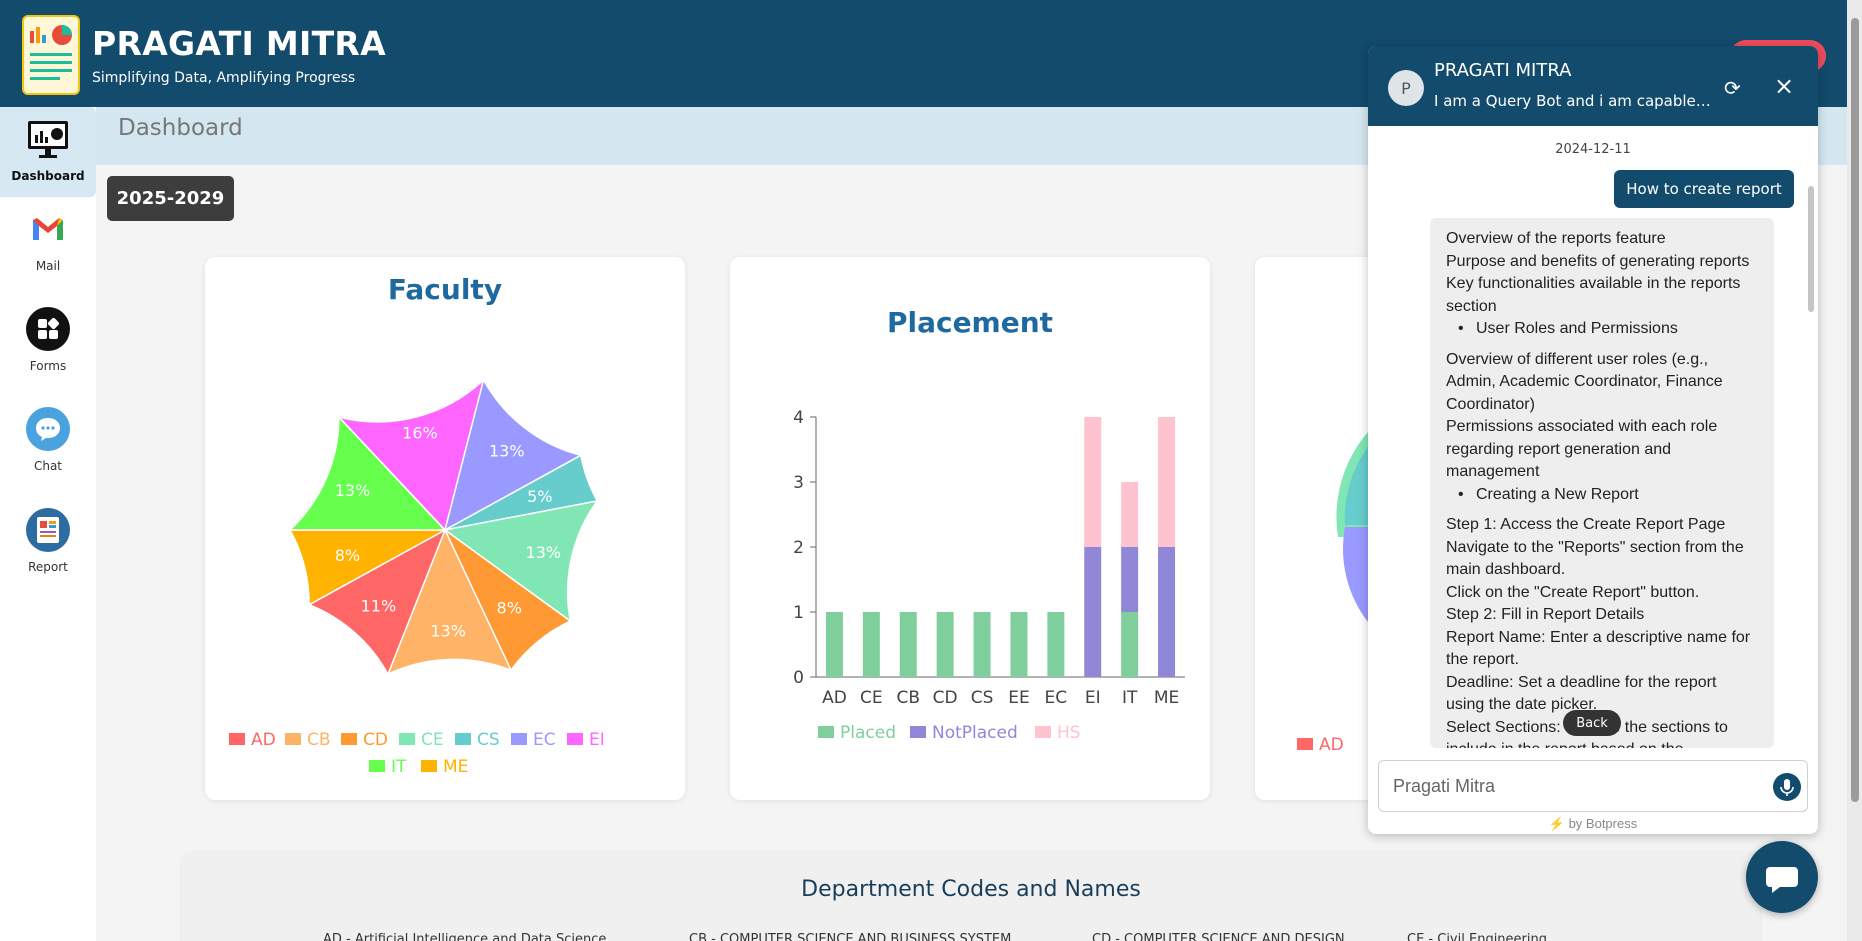 Image resolution: width=1862 pixels, height=941 pixels. Describe the element at coordinates (1406, 88) in the screenshot. I see `bot-avatar: P` at that location.